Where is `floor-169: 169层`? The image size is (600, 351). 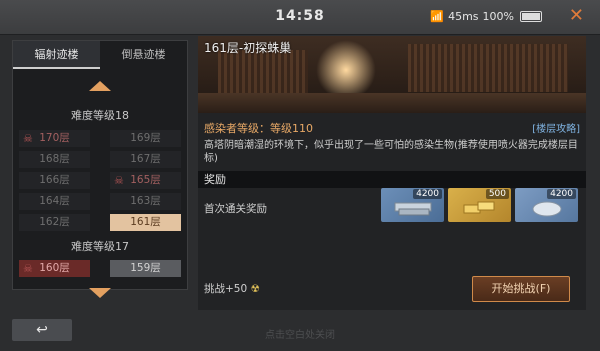 floor-169: 169层 is located at coordinates (145, 138).